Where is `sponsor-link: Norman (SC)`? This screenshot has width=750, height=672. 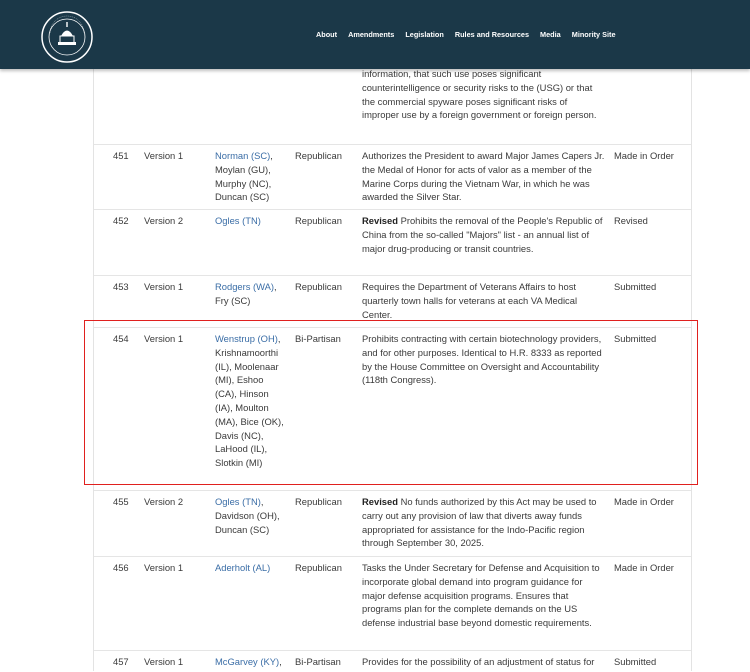
sponsor-link: Norman (SC) is located at coordinates (242, 155).